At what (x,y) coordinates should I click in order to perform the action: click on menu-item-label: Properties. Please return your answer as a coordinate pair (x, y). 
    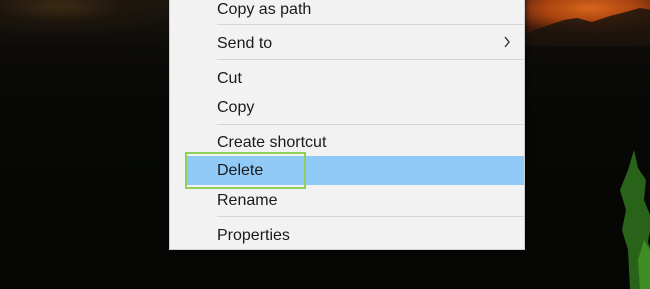
    Looking at the image, I should click on (253, 235).